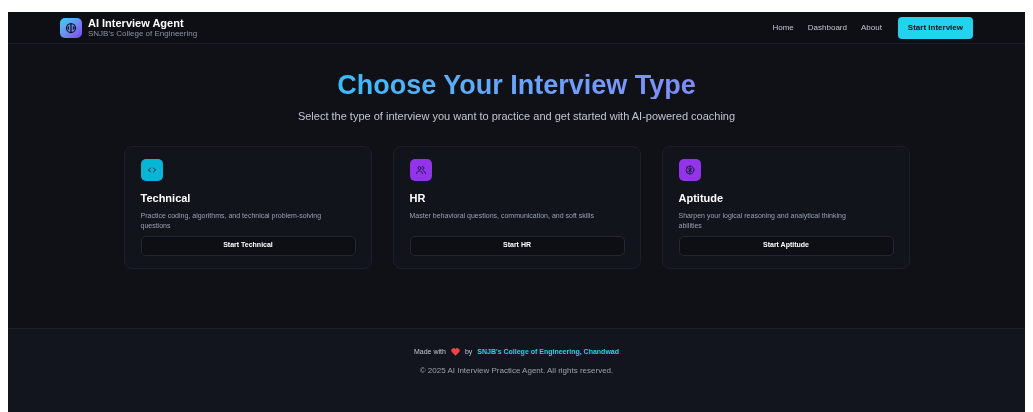 This screenshot has height=412, width=1033. What do you see at coordinates (935, 27) in the screenshot?
I see `start-interview-button: Start Interview` at bounding box center [935, 27].